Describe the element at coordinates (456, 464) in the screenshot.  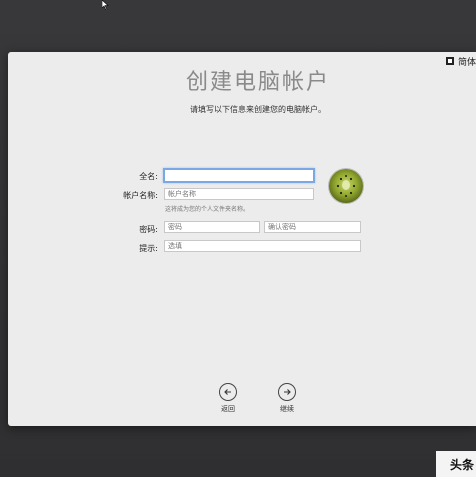
I see `watermark-logo: 头条` at that location.